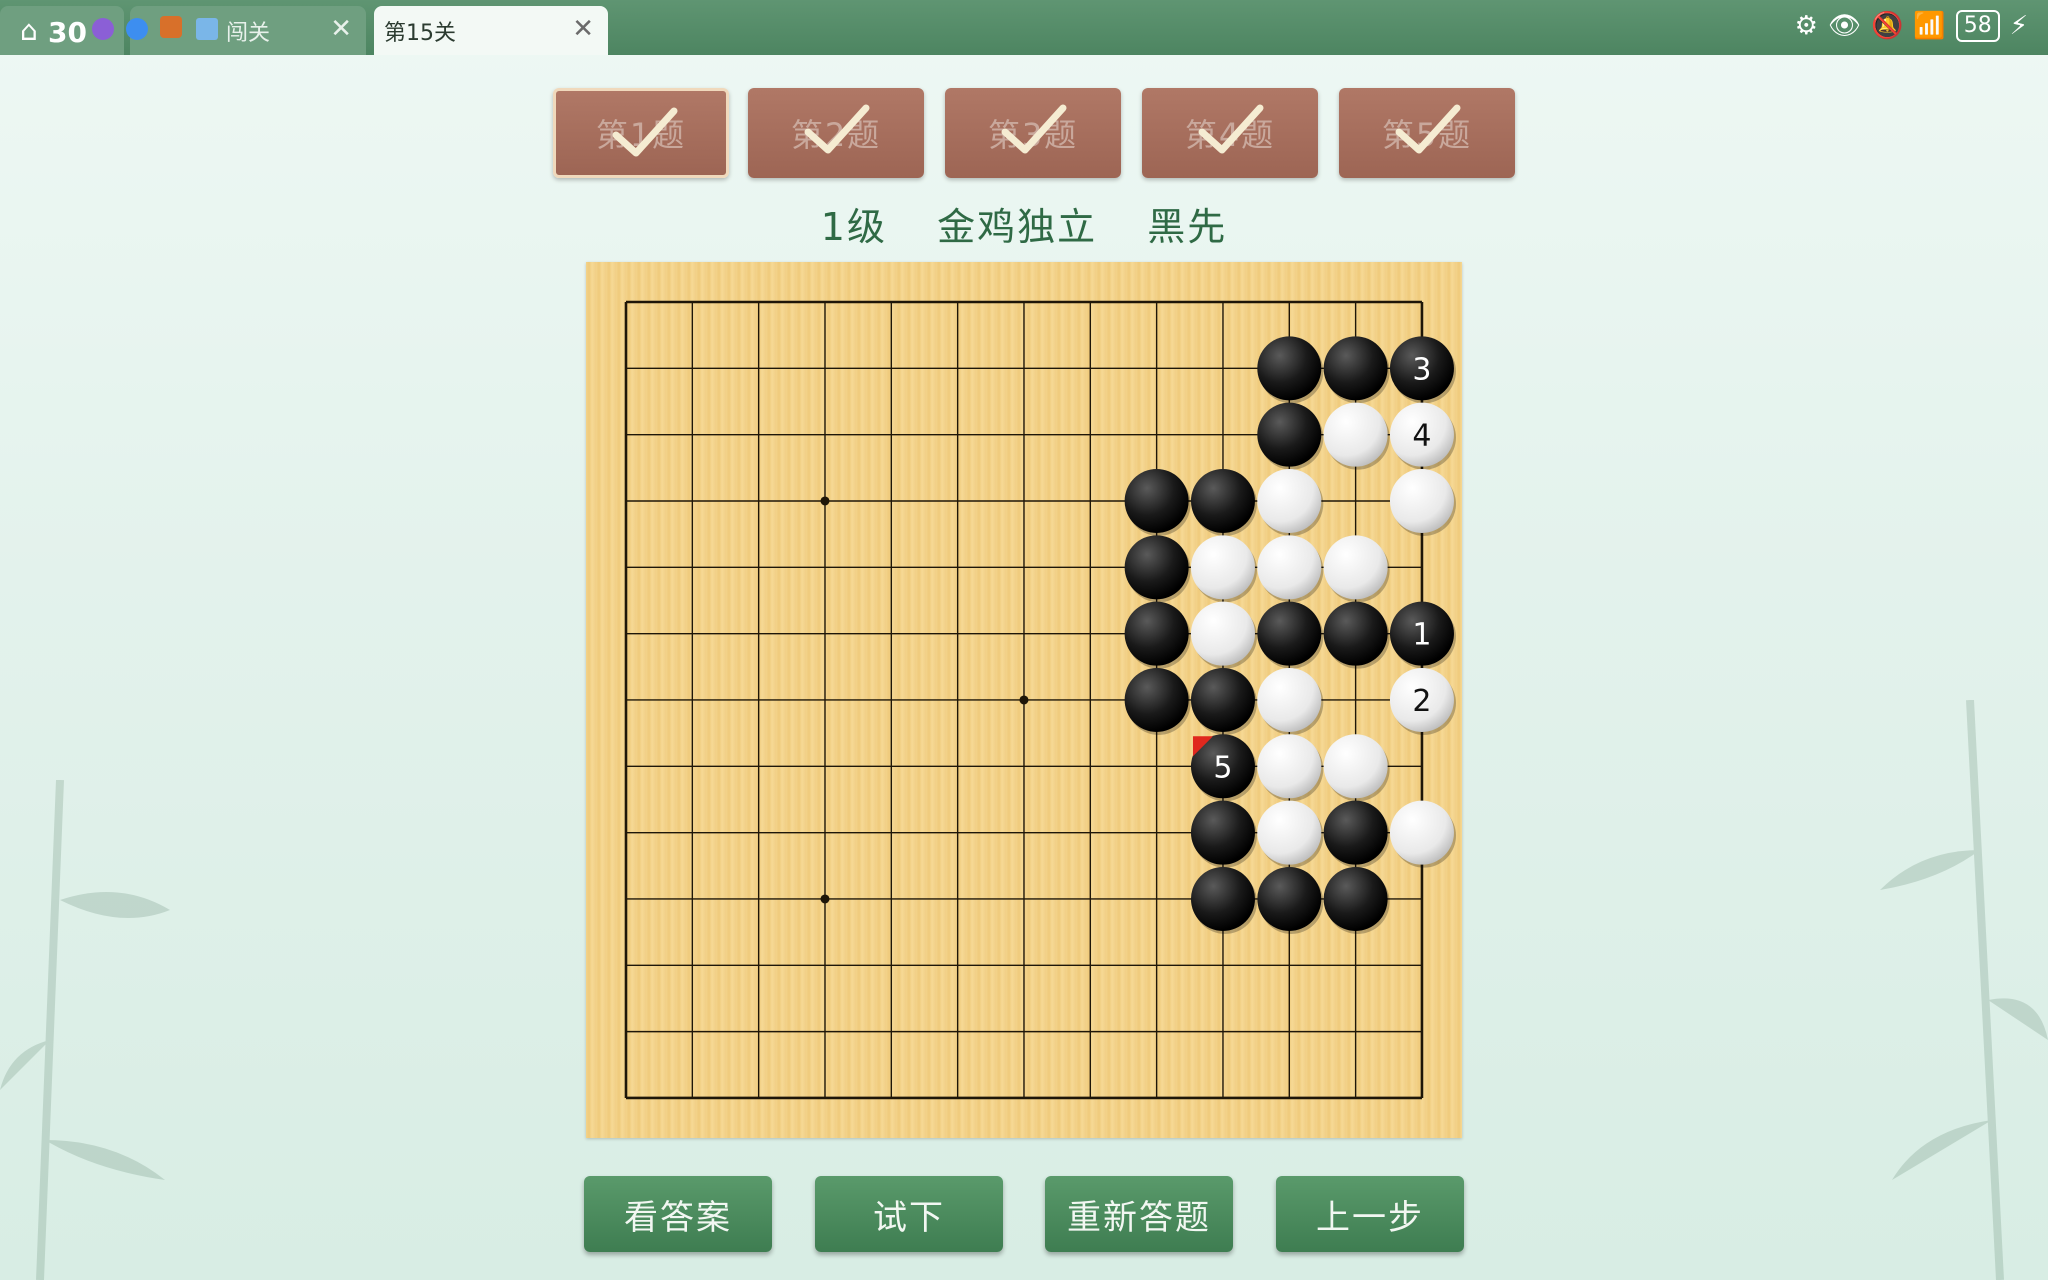 The width and height of the screenshot is (2048, 1280). I want to click on bell-muted-icon: 🔕, so click(1887, 26).